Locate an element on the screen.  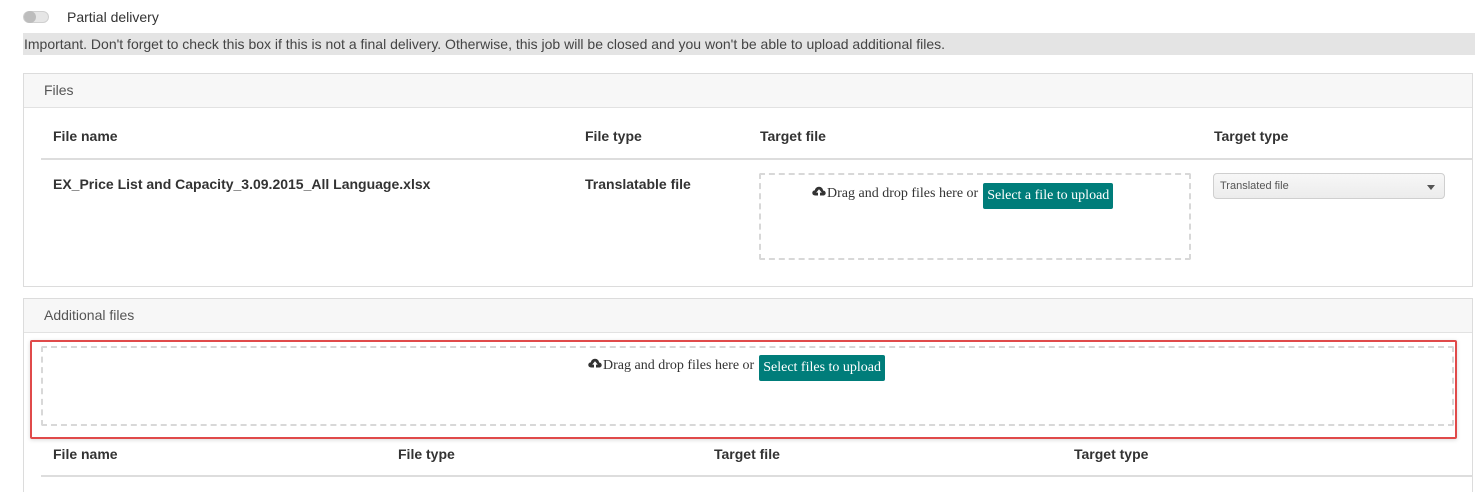
partial-delivery-toggle is located at coordinates (36, 17).